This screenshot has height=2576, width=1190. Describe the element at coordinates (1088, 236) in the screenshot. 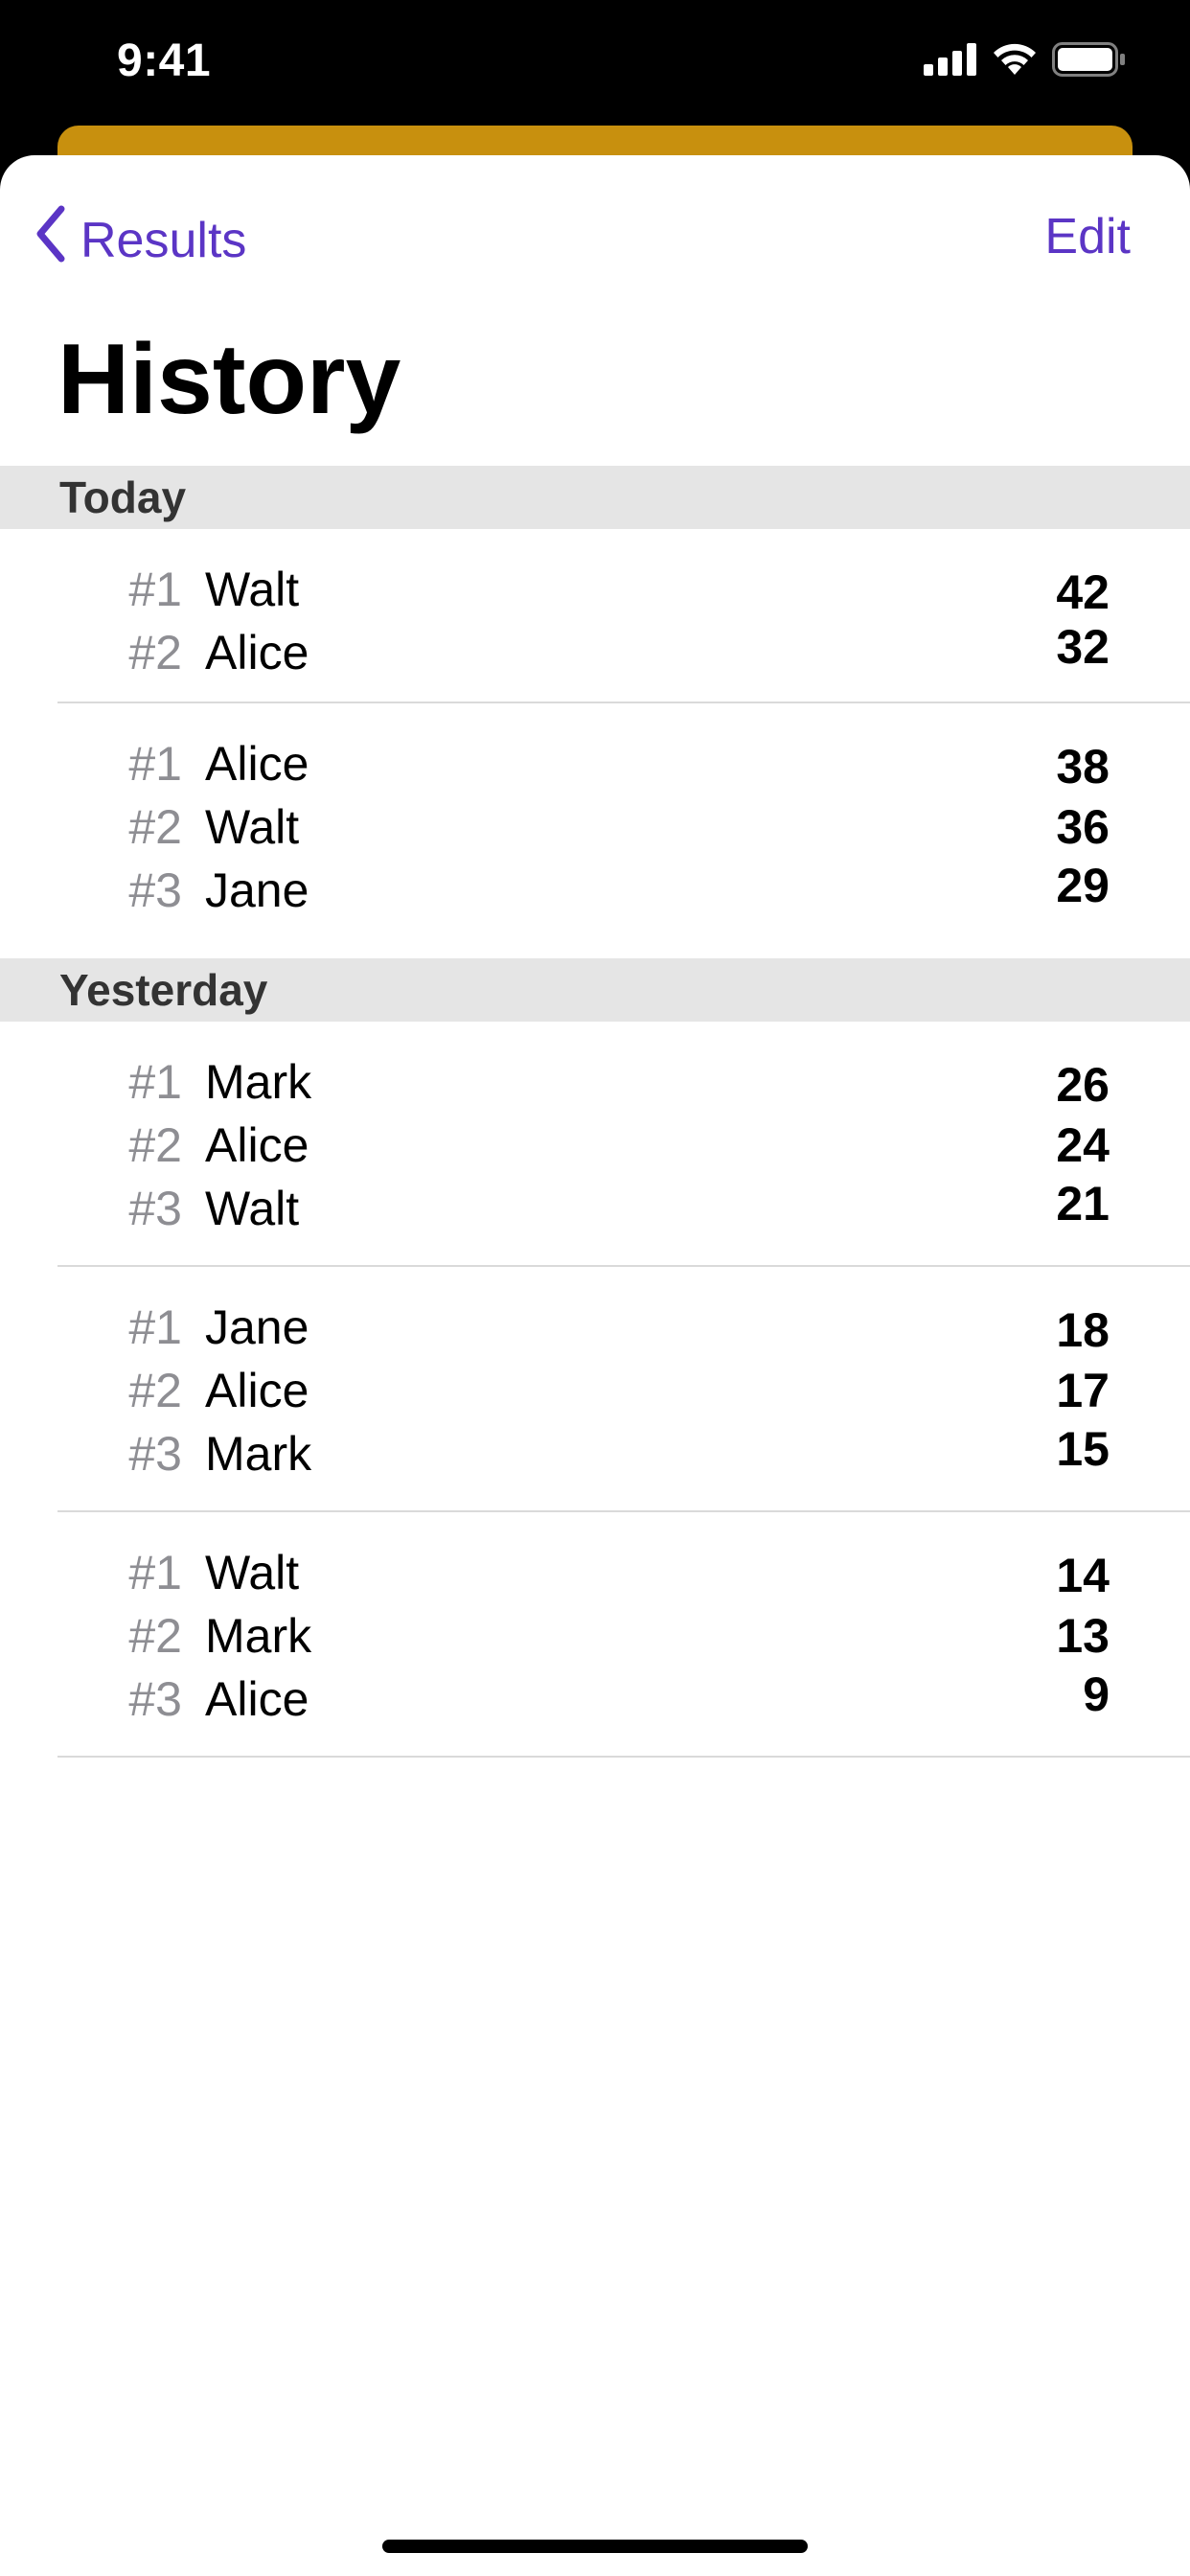

I see `edit-button: Edit` at that location.